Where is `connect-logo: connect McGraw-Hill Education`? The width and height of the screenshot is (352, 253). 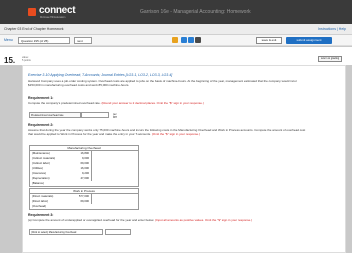
connect-logo: connect McGraw-Hill Education is located at coordinates (52, 12).